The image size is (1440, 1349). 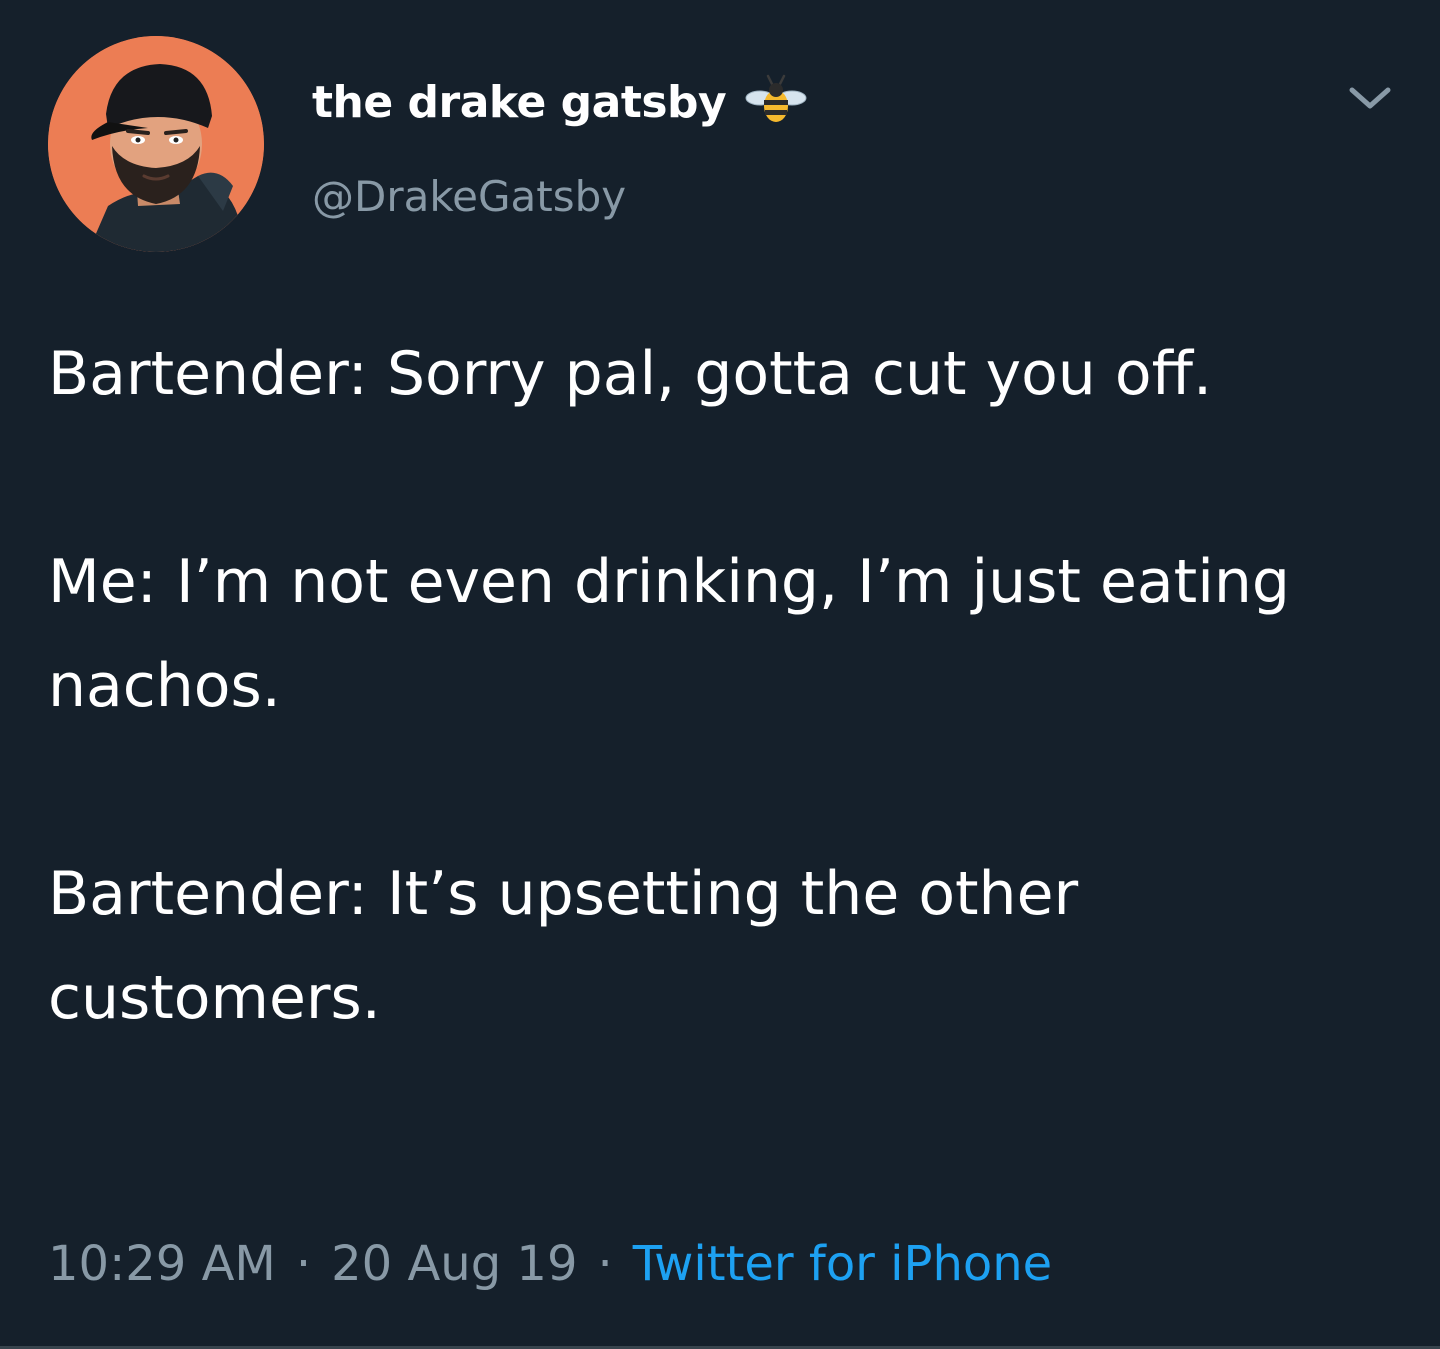 What do you see at coordinates (630, 374) in the screenshot?
I see `tweet-paragraph: Bartender: Sorry pal, gotta cut you off.` at bounding box center [630, 374].